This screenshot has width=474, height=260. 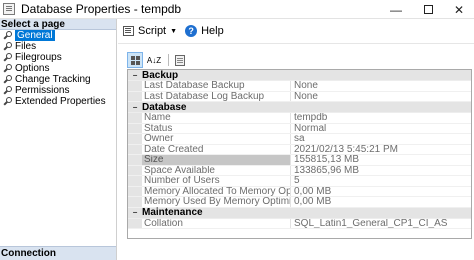 I want to click on property-row: Number of Users 5, so click(x=299, y=181).